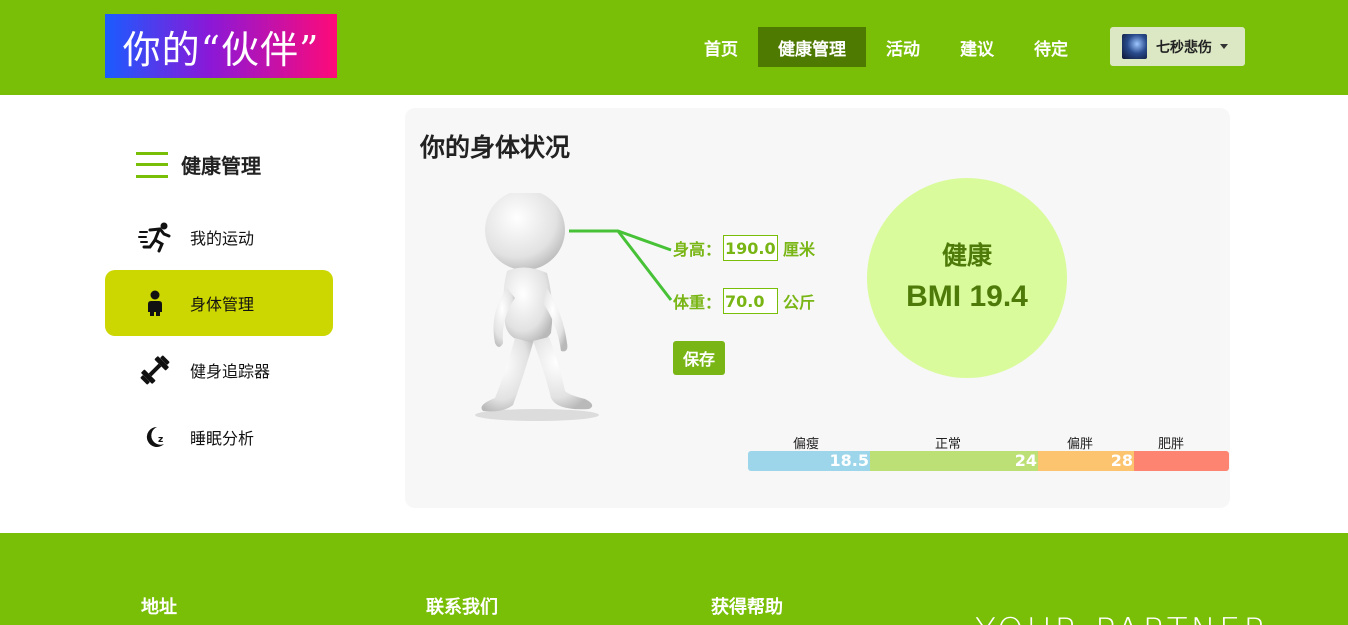 Image resolution: width=1348 pixels, height=625 pixels. What do you see at coordinates (152, 164) in the screenshot?
I see `menu-icon` at bounding box center [152, 164].